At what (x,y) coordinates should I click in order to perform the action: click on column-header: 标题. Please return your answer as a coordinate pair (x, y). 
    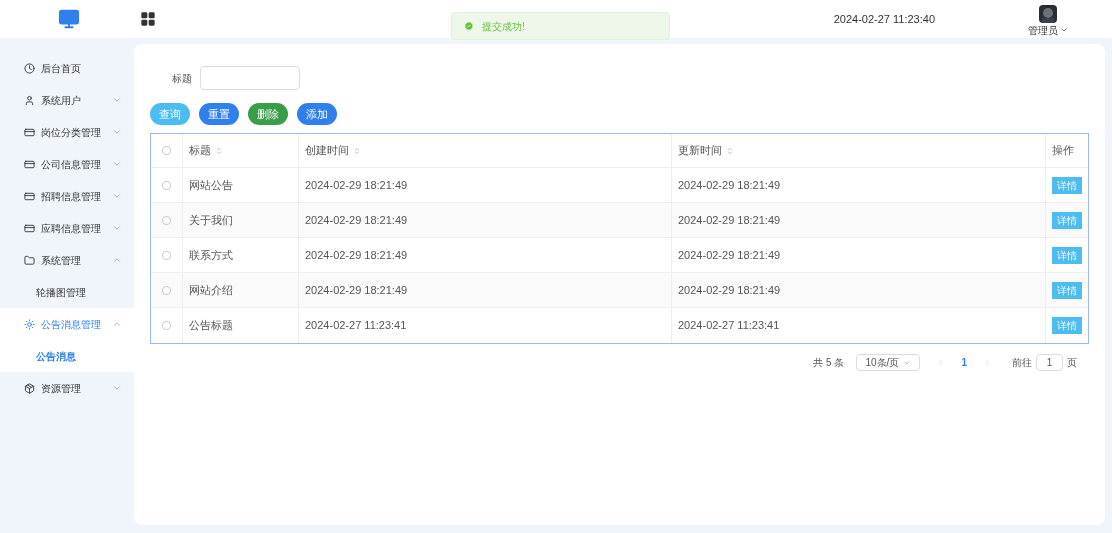
    Looking at the image, I should click on (241, 150).